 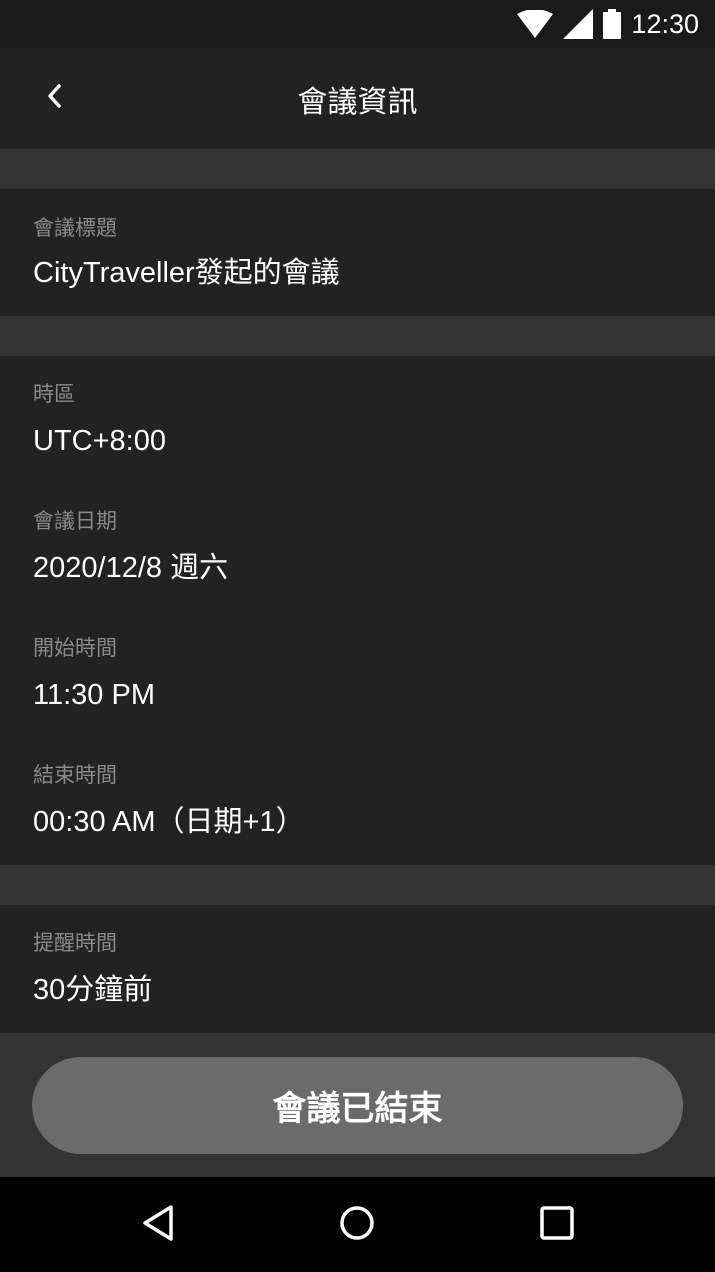 I want to click on field-value: UTC+8:00, so click(x=99, y=441).